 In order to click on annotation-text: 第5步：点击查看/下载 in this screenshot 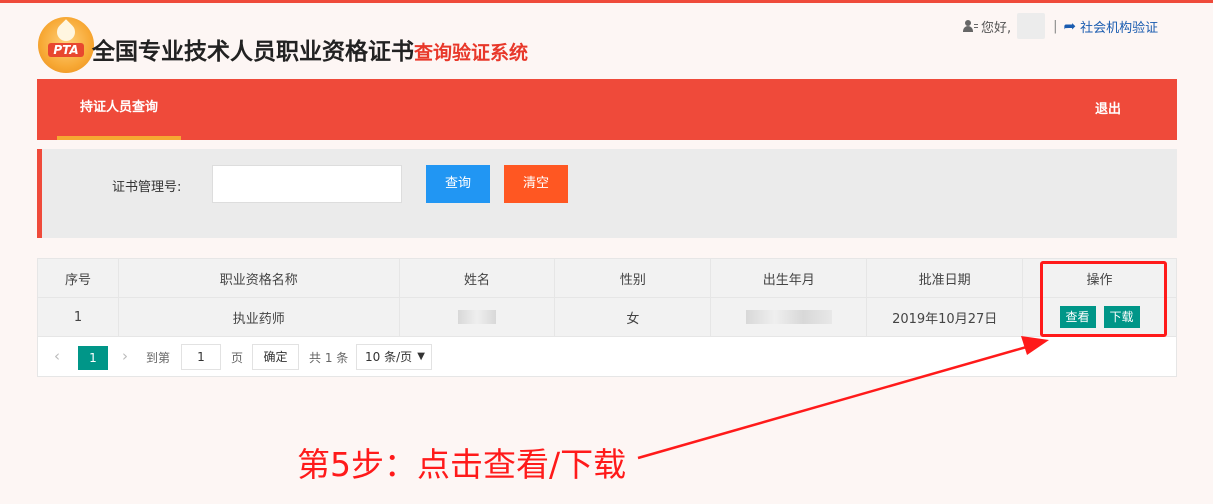, I will do `click(462, 464)`.